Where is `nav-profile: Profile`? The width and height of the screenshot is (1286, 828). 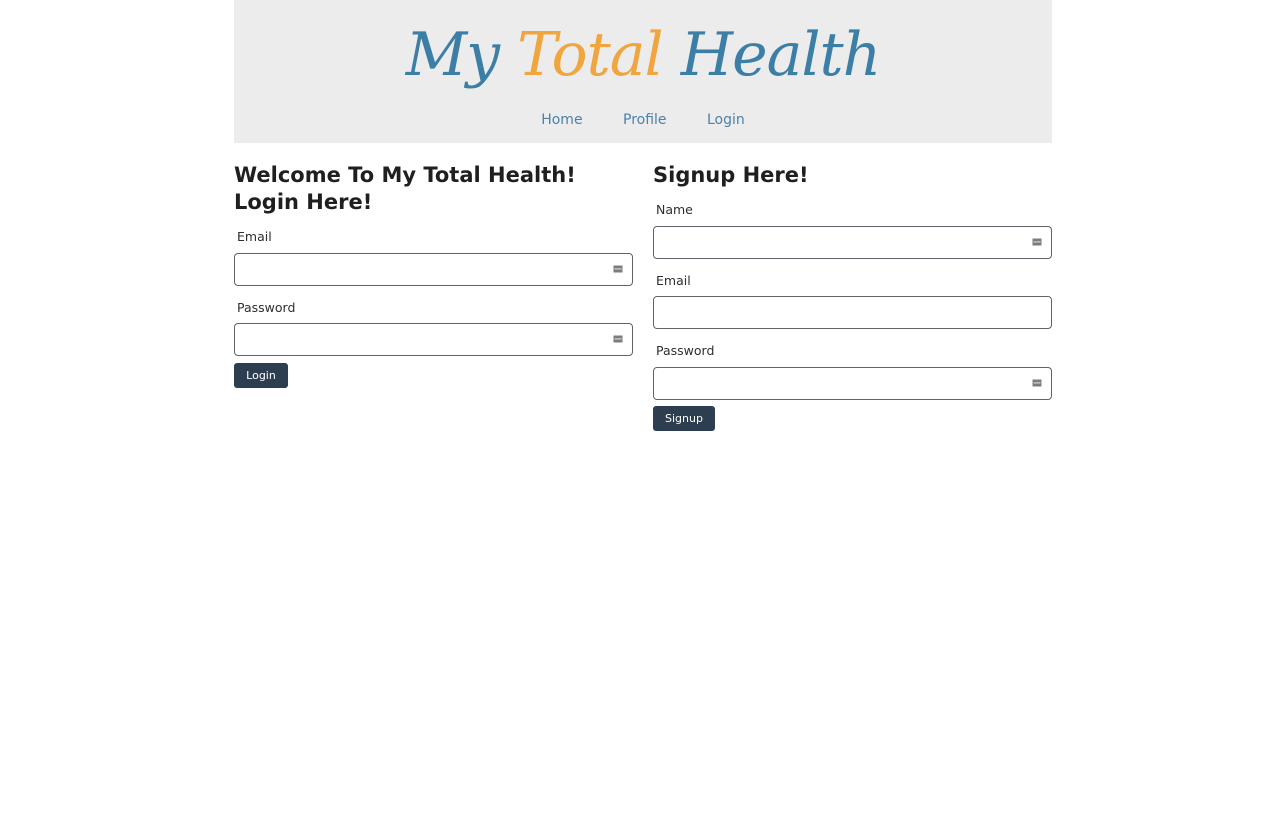
nav-profile: Profile is located at coordinates (645, 120).